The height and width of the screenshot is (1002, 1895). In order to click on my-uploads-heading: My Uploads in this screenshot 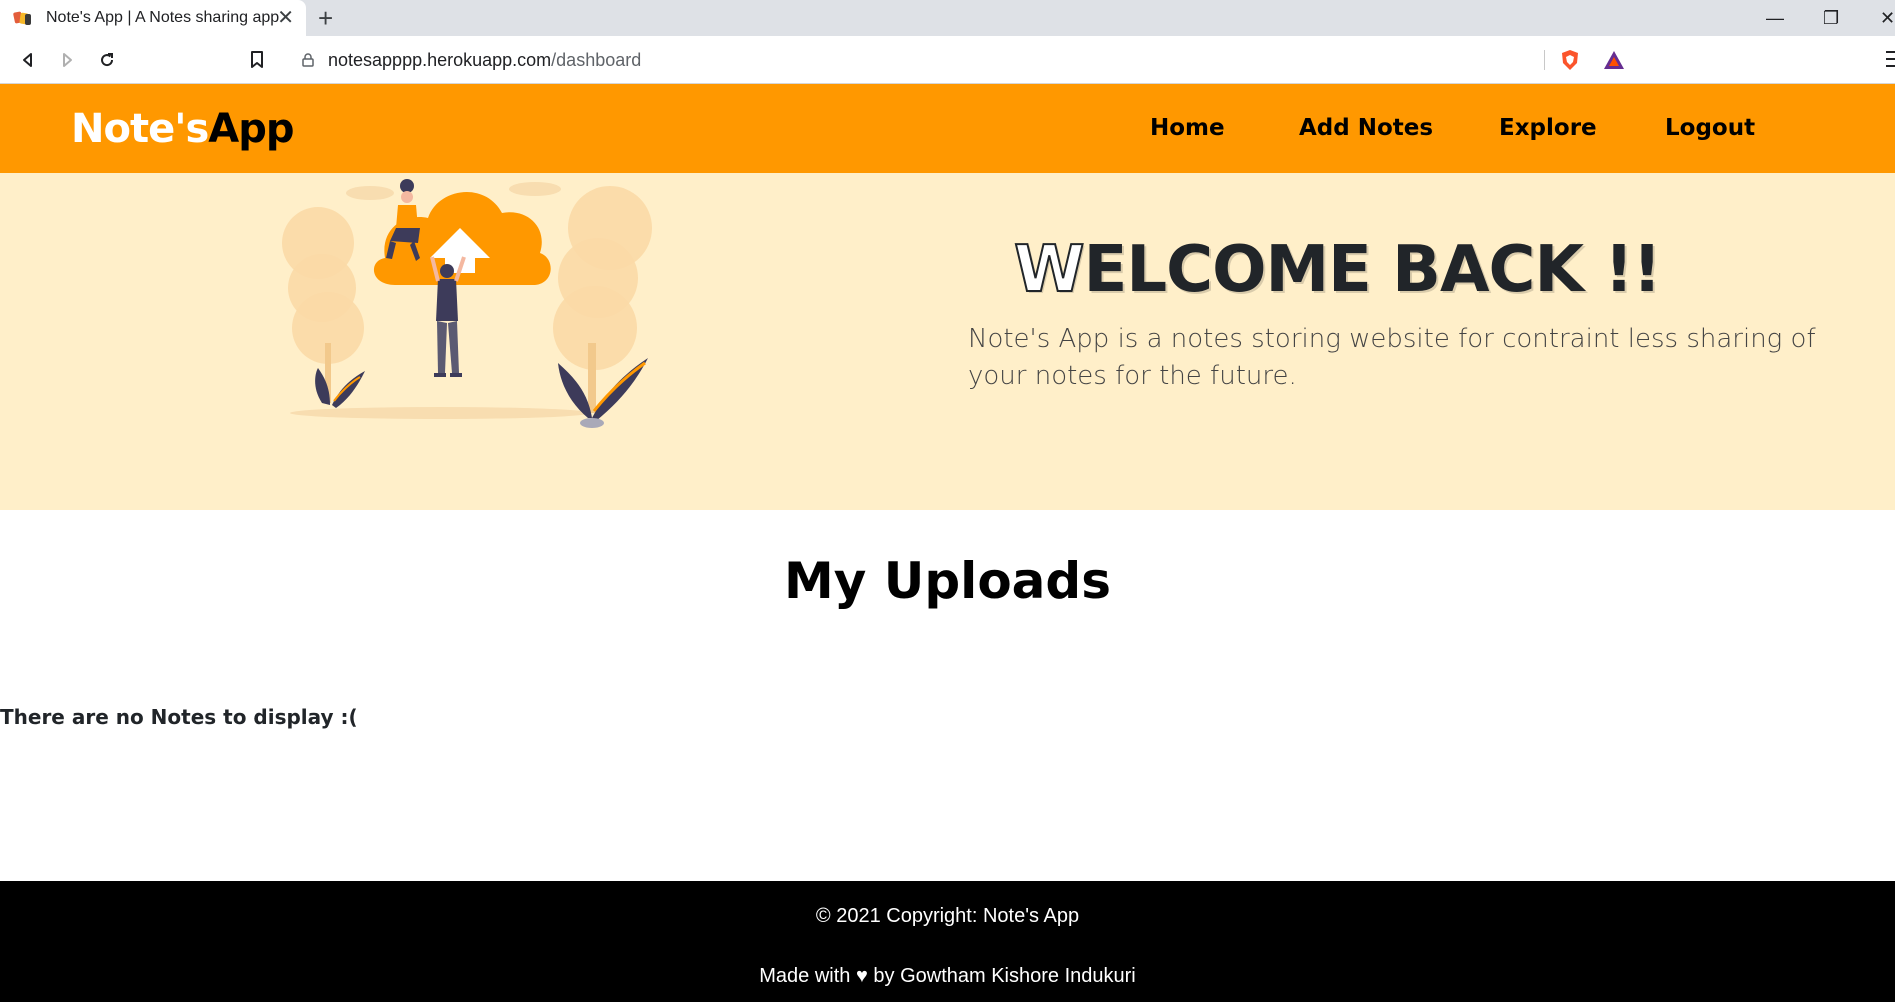, I will do `click(947, 581)`.